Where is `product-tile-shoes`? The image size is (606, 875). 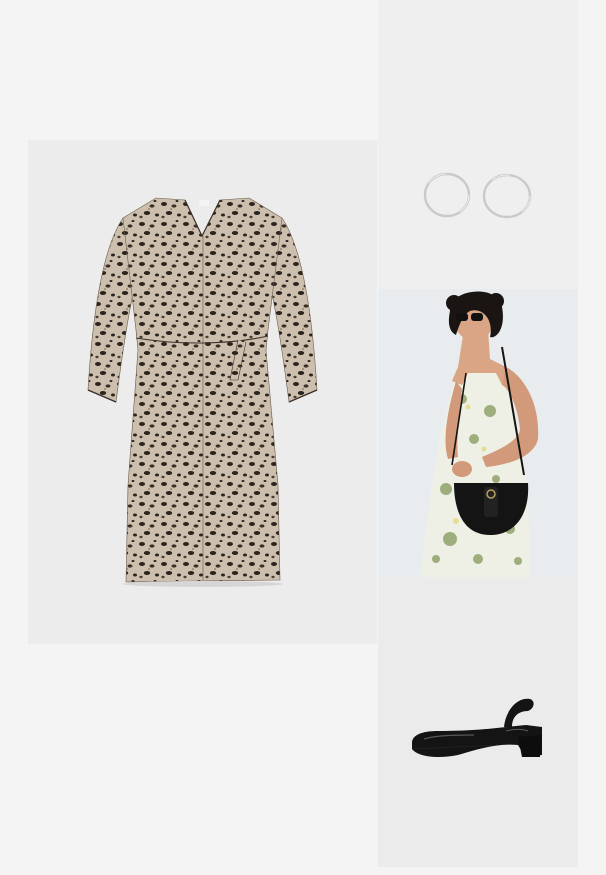 product-tile-shoes is located at coordinates (478, 722).